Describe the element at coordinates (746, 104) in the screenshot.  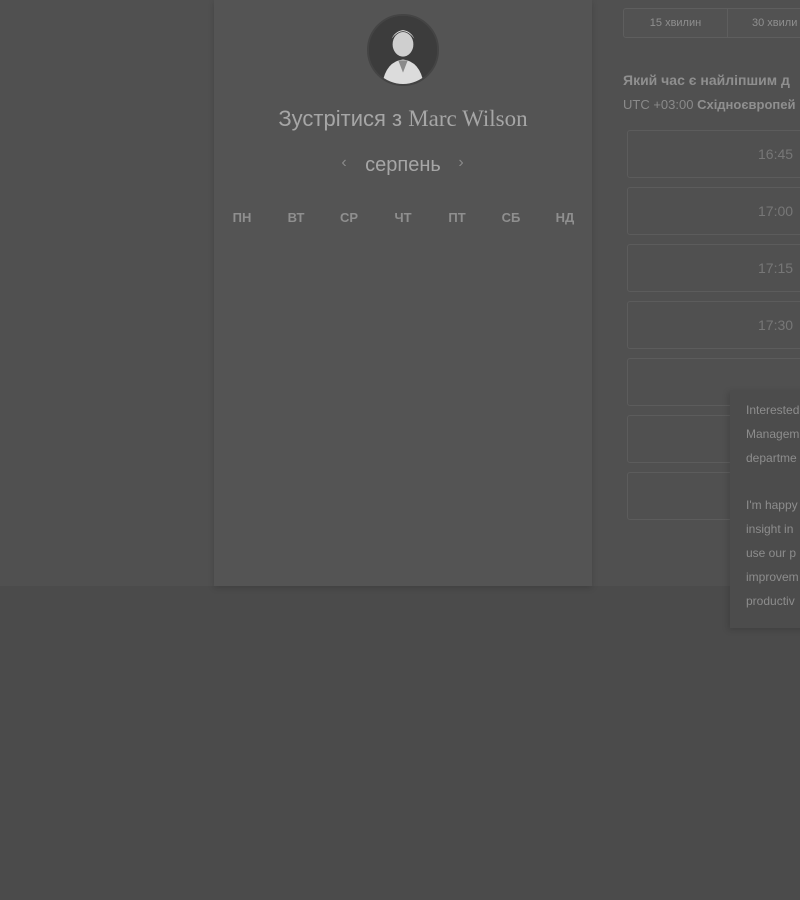
I see `timezone-name: Східноєвропей` at that location.